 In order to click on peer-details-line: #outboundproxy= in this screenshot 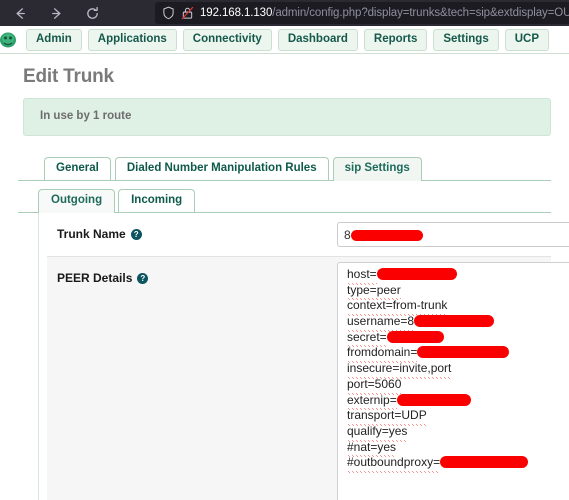, I will do `click(458, 464)`.